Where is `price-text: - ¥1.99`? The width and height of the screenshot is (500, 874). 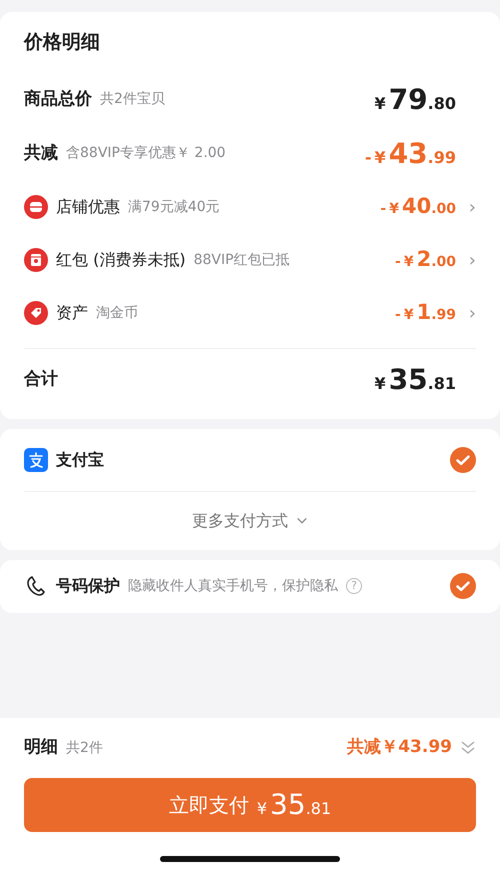
price-text: - ¥1.99 is located at coordinates (425, 312).